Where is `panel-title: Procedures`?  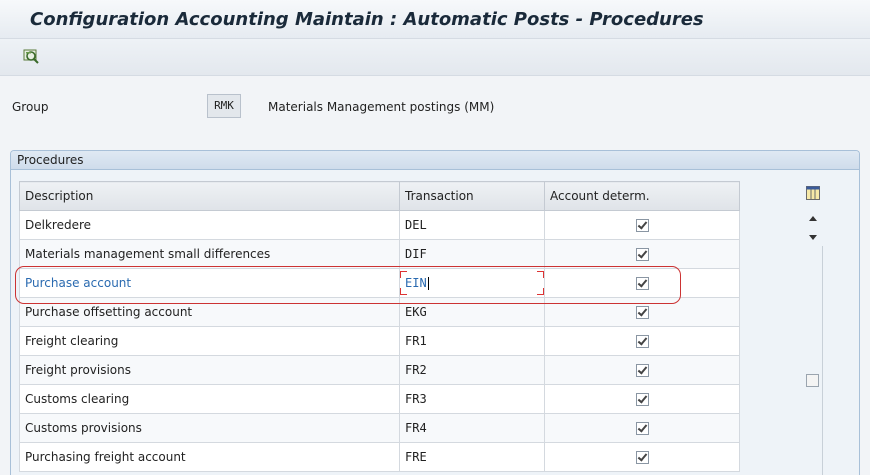 panel-title: Procedures is located at coordinates (435, 160).